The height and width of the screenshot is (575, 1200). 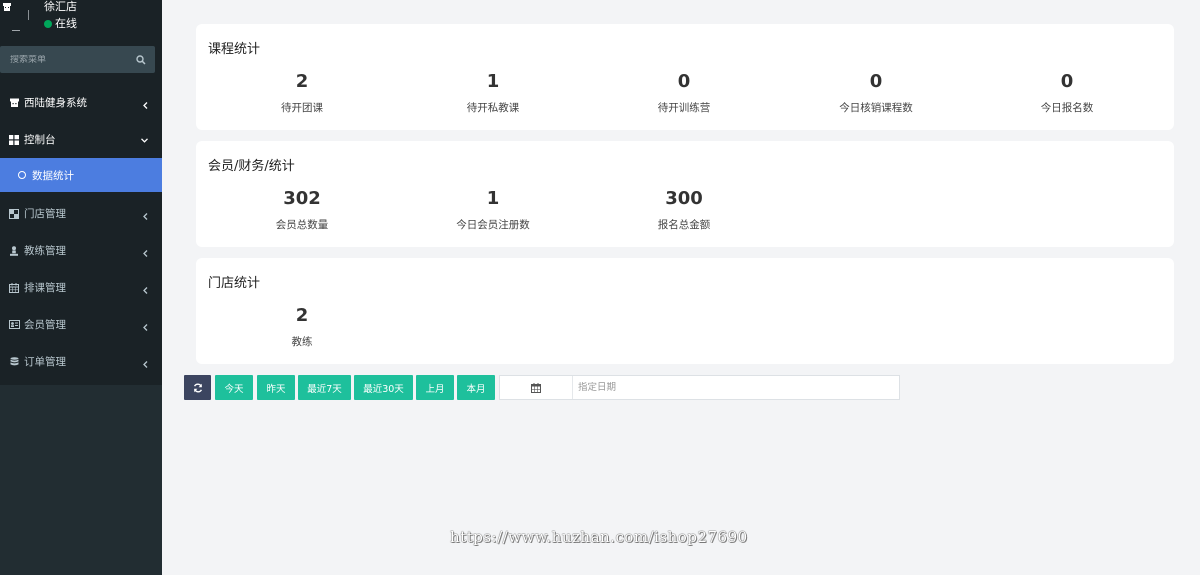 What do you see at coordinates (81, 139) in the screenshot?
I see `sidebar-item-dashboard: 控制台` at bounding box center [81, 139].